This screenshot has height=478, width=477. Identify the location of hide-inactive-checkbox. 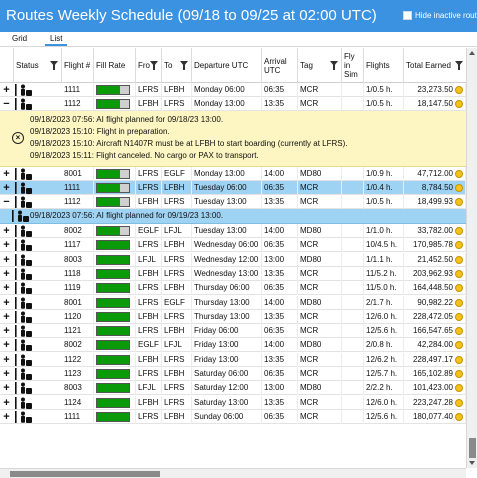
(407, 15).